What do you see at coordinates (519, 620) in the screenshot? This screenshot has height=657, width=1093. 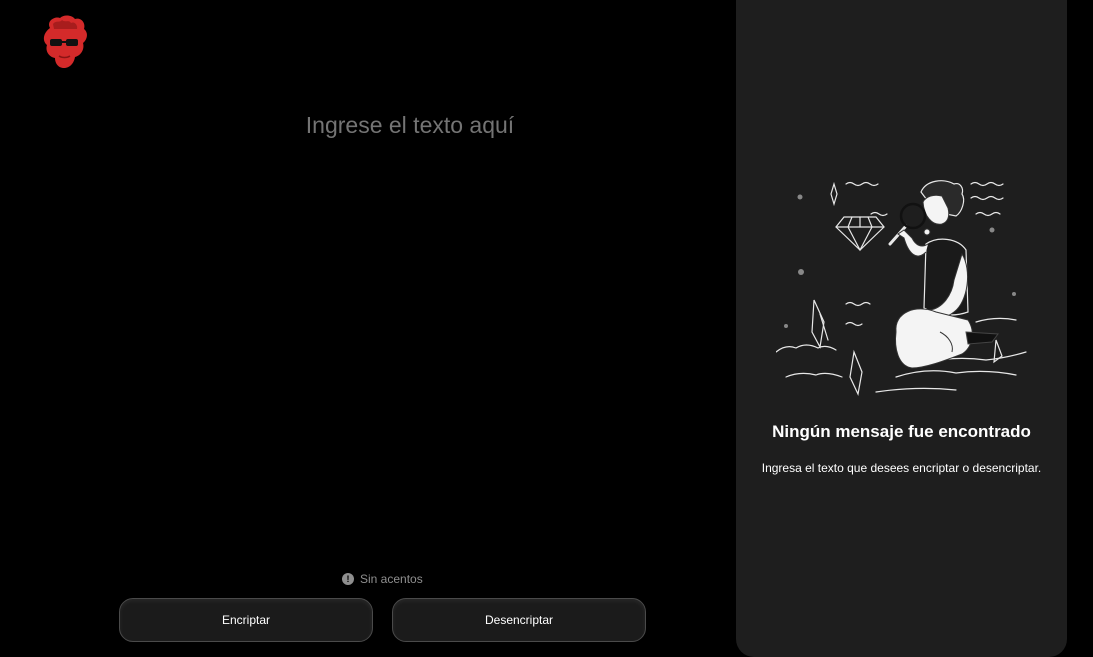 I see `decrypt-button: Desencriptar` at bounding box center [519, 620].